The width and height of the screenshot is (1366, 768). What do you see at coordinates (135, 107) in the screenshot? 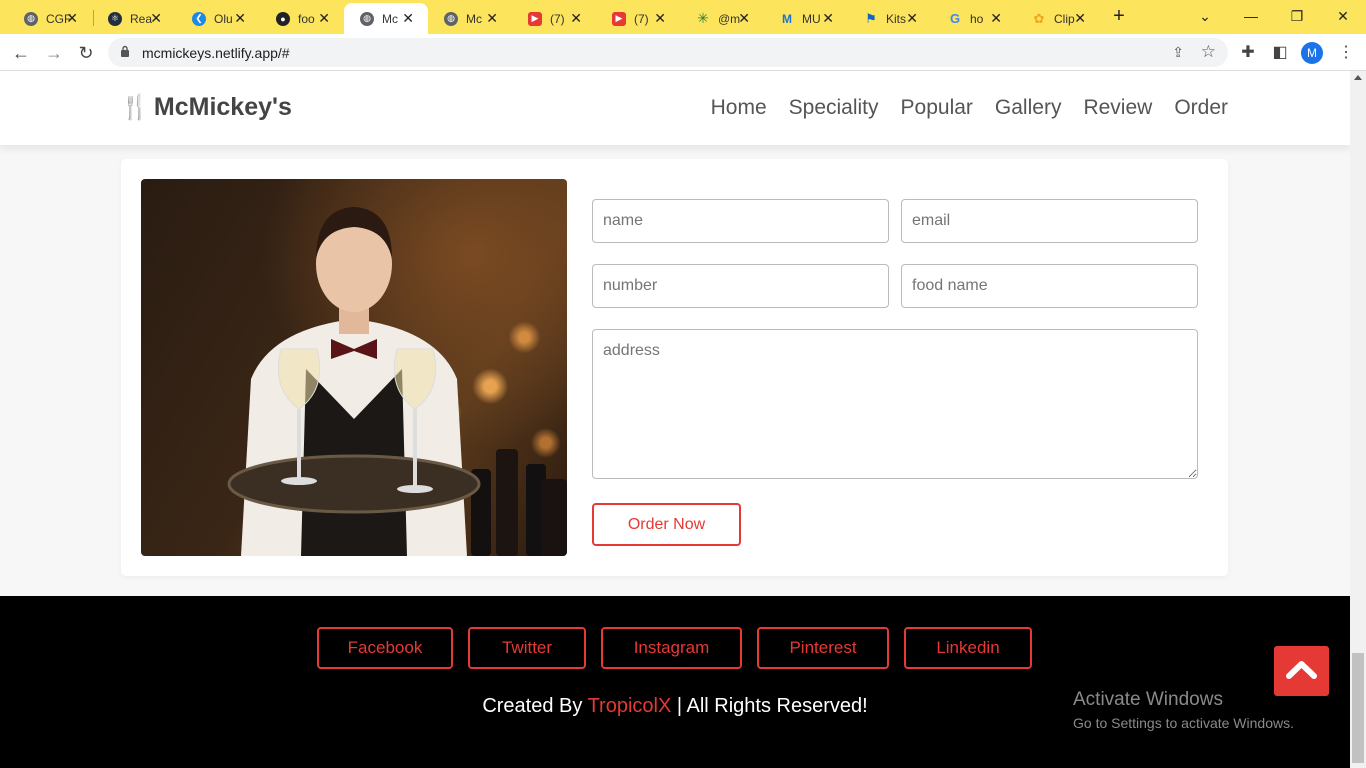
I see `utensils-icon: 🍴` at bounding box center [135, 107].